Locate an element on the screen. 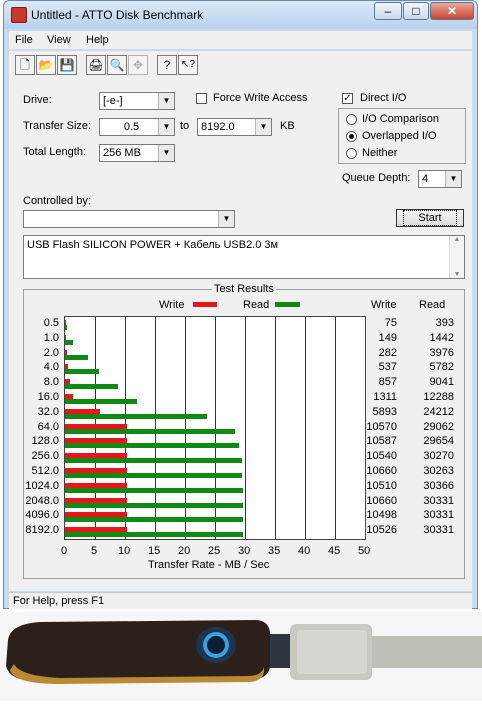  menu-view: View is located at coordinates (59, 40).